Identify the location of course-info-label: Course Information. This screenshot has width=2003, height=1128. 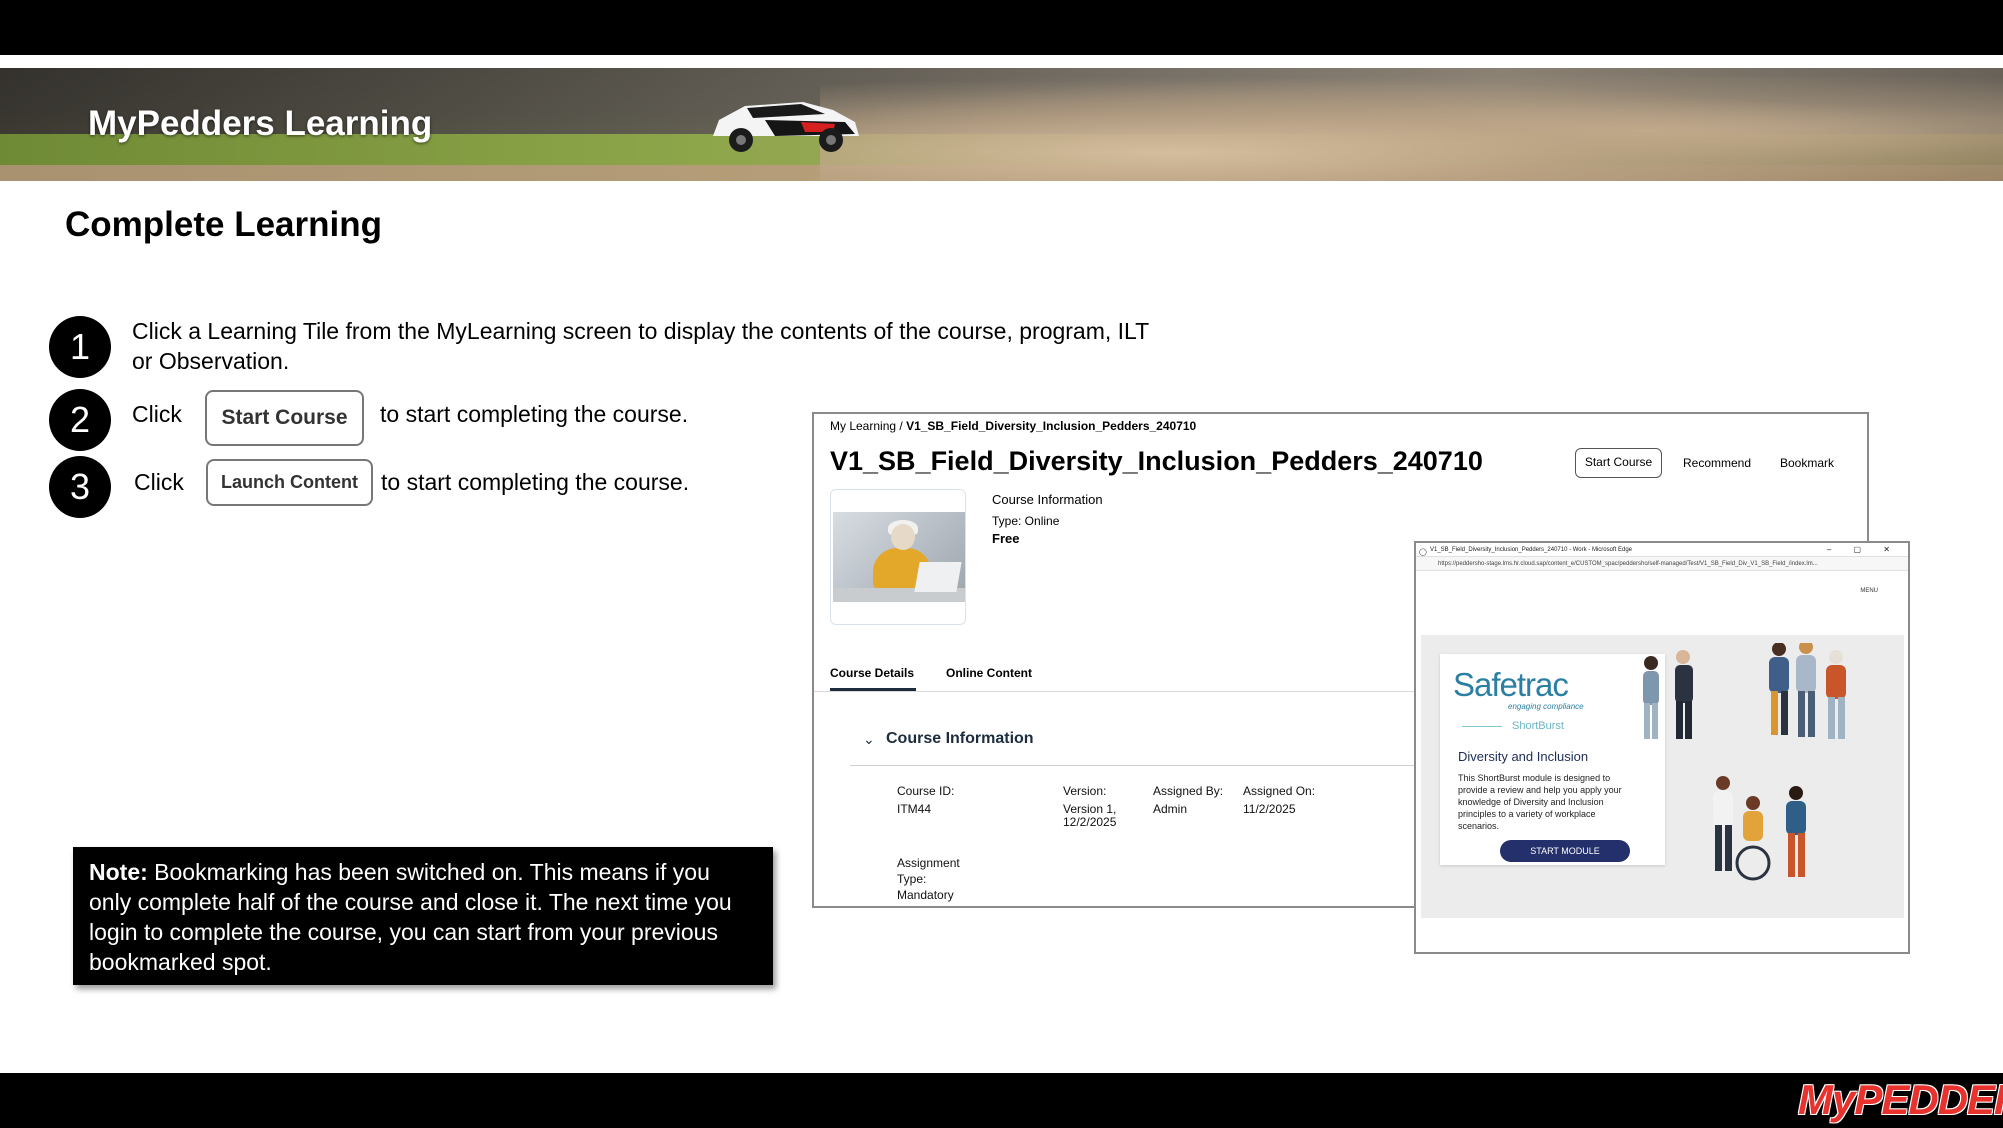
(1047, 499).